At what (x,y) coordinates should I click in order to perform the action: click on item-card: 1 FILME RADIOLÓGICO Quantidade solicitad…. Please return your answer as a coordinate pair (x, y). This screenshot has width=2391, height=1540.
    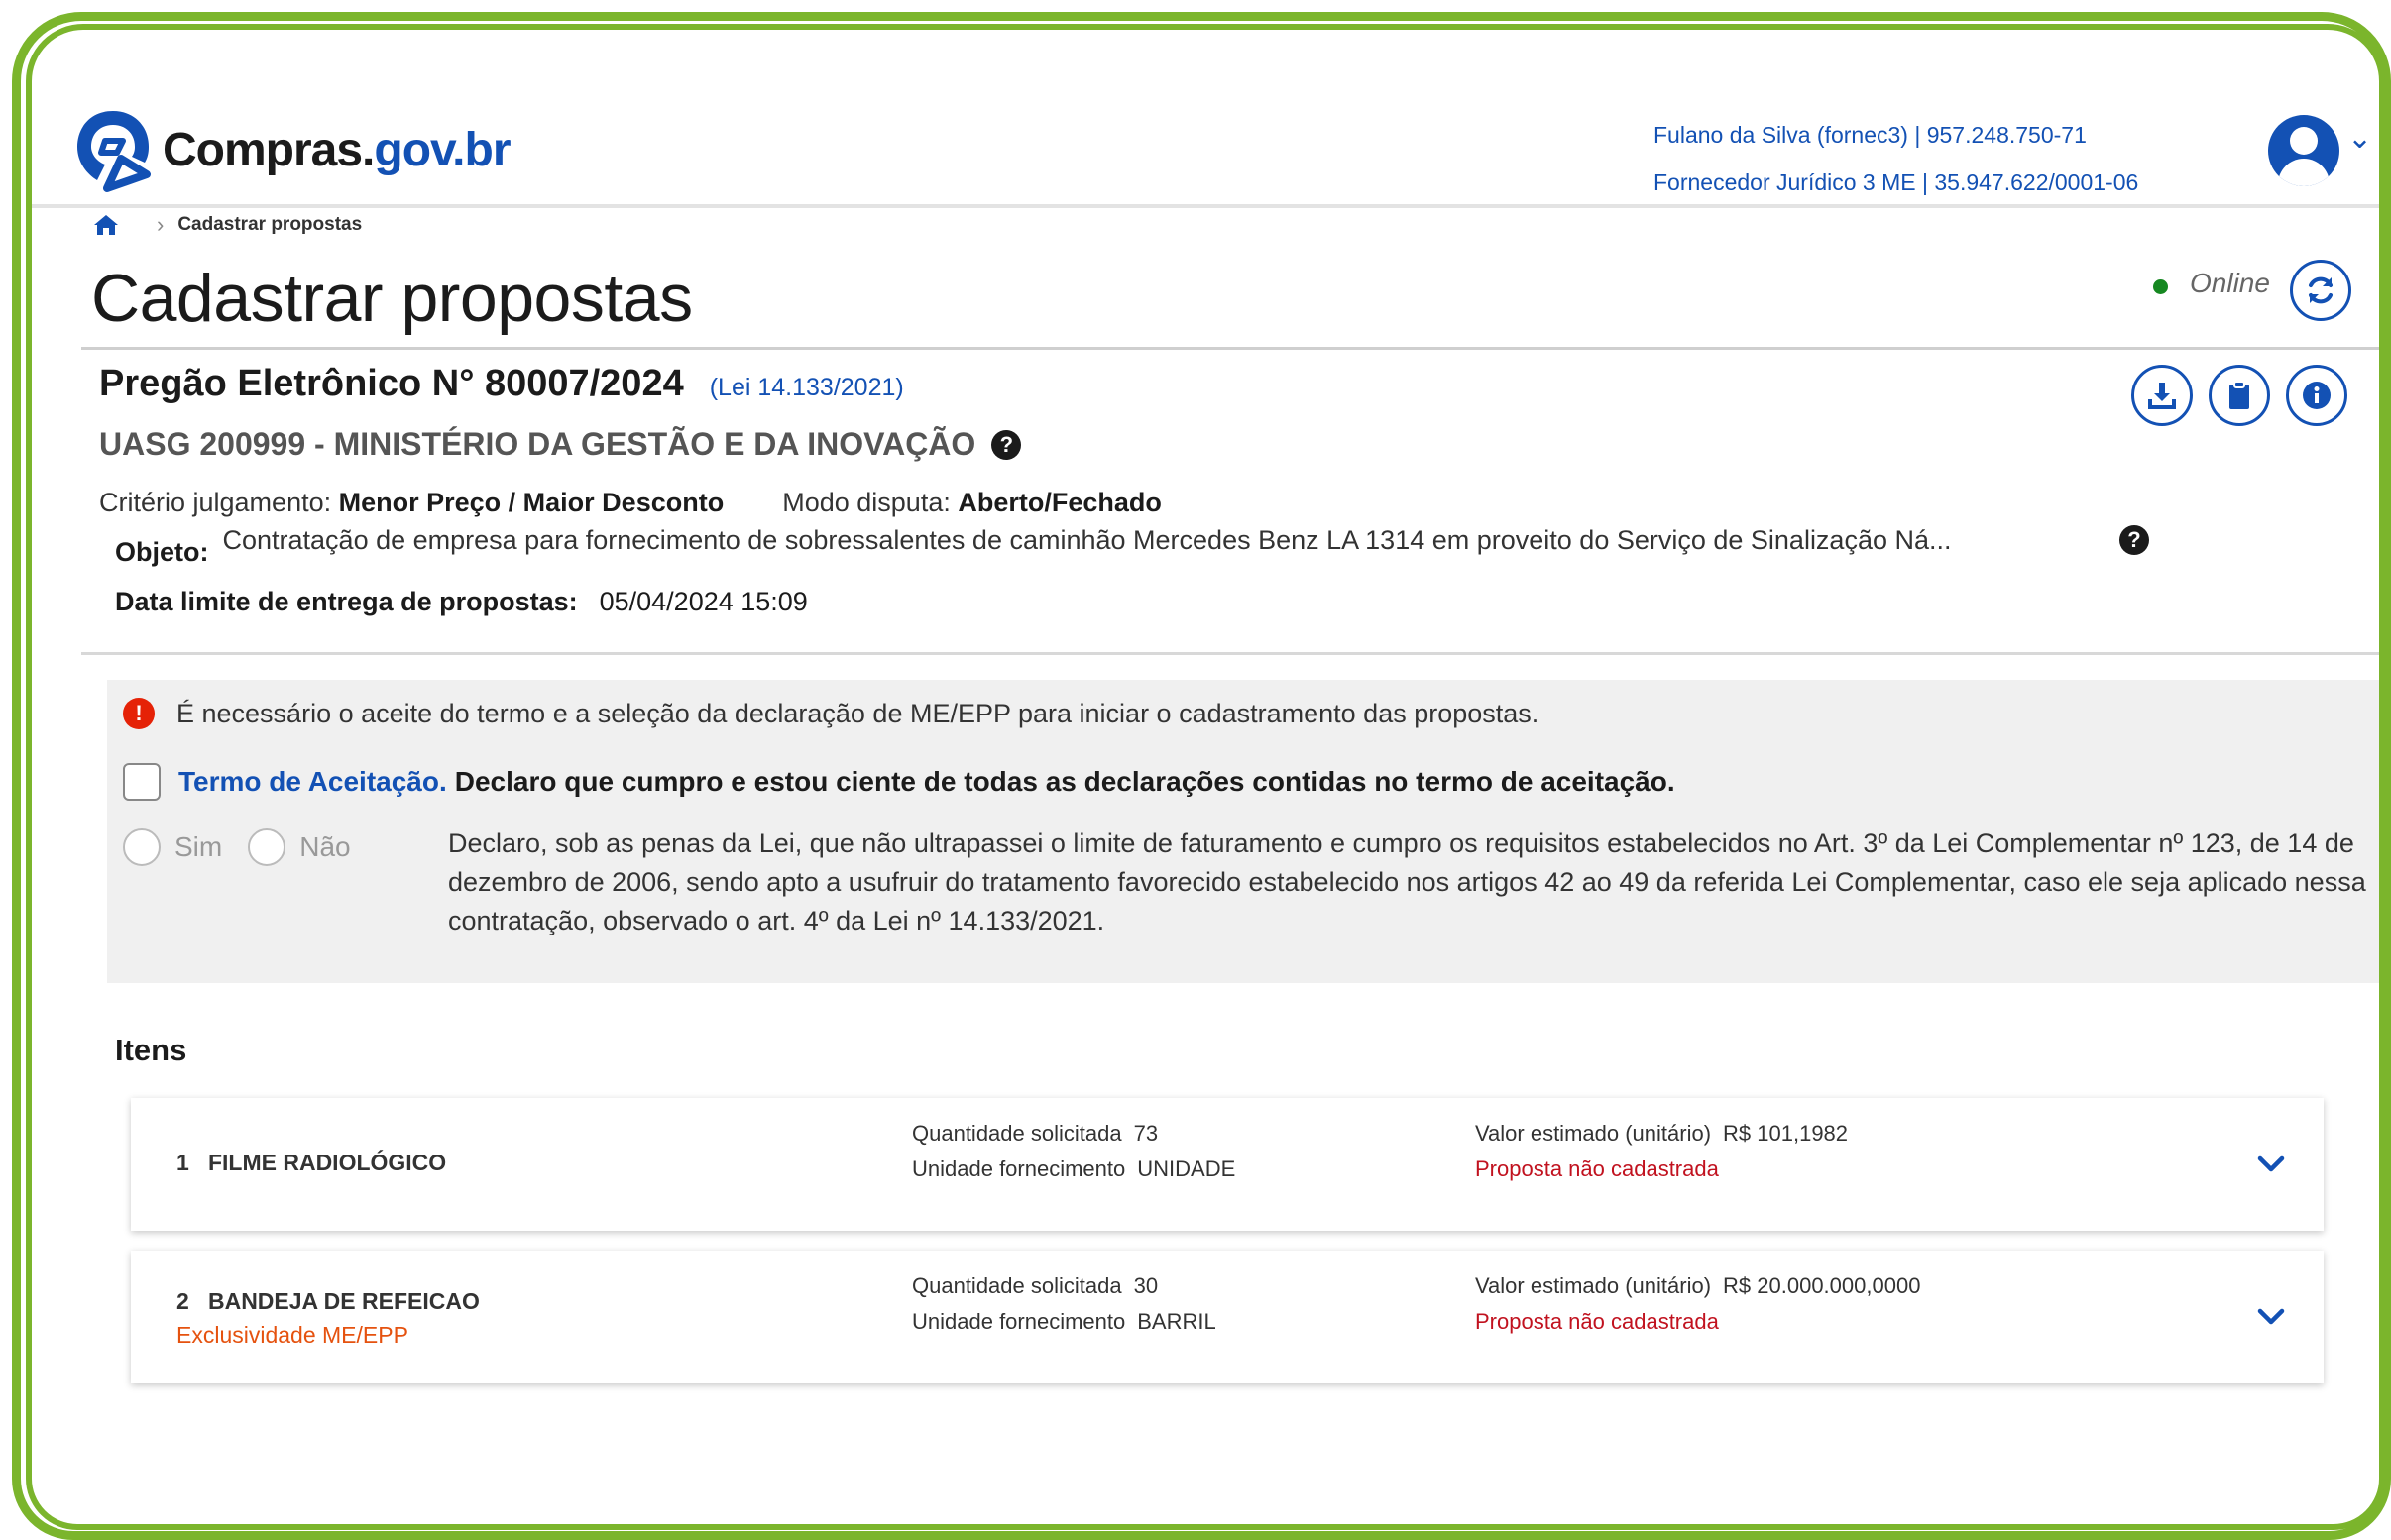
    Looking at the image, I should click on (1227, 1164).